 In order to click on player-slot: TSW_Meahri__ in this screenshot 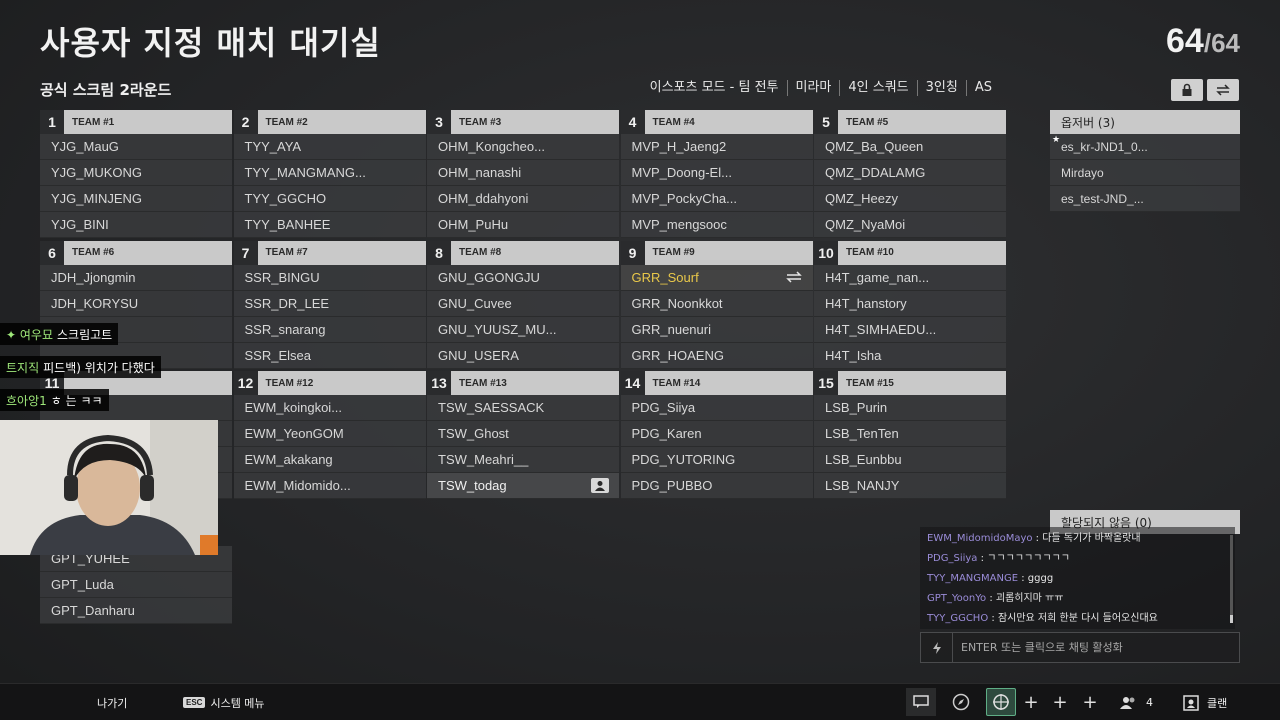, I will do `click(523, 460)`.